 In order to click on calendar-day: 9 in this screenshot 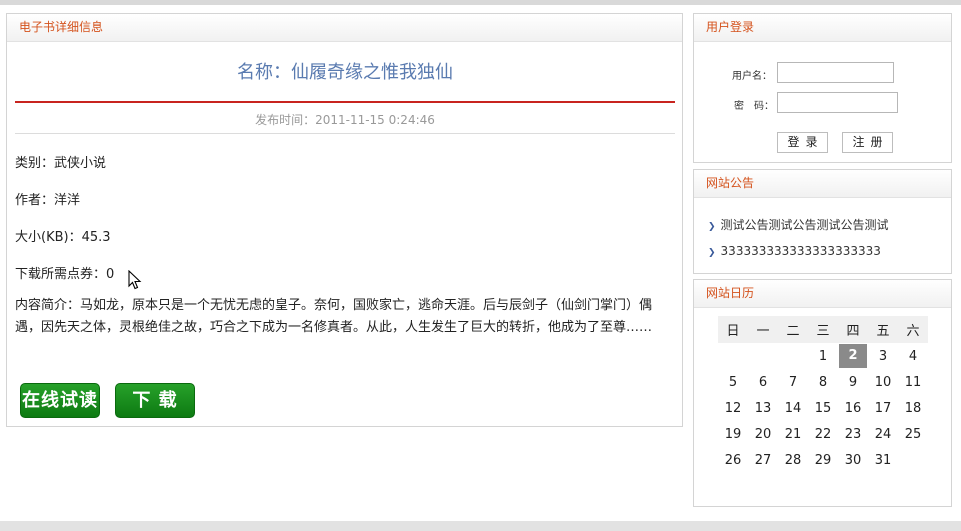, I will do `click(853, 382)`.